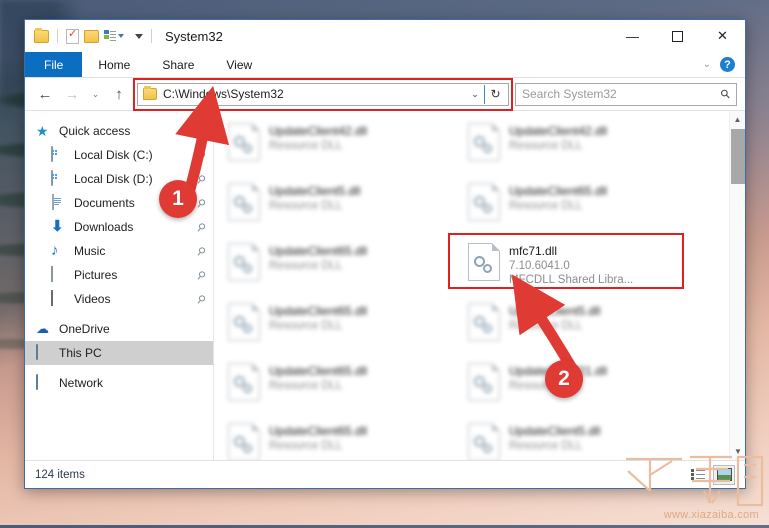 The width and height of the screenshot is (769, 528). I want to click on sidebar-item-onedrive: ☁ OneDrive, so click(119, 329).